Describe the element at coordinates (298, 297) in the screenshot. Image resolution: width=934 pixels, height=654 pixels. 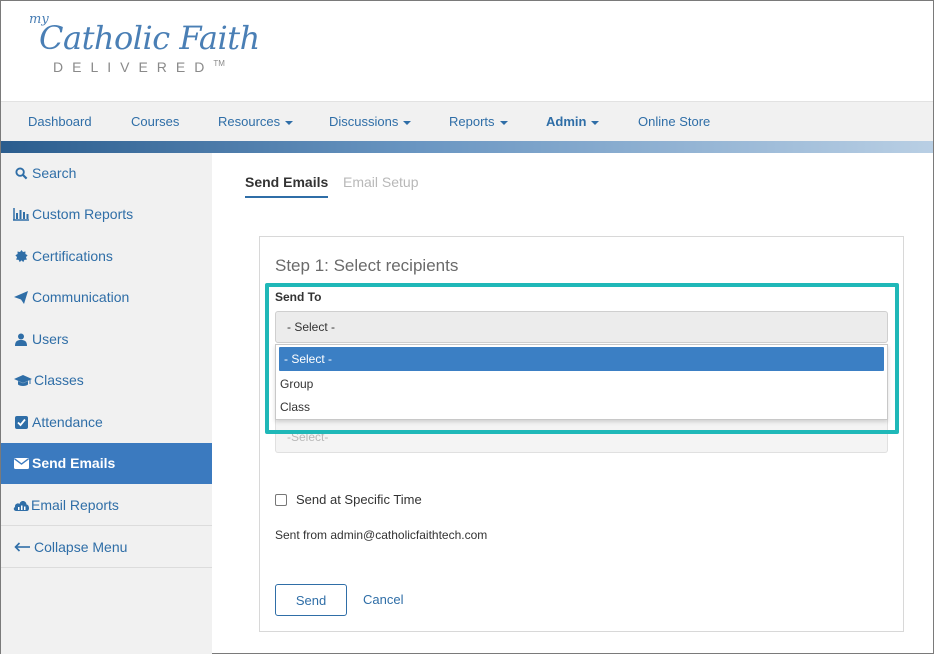
I see `send-to-label: Send To` at that location.